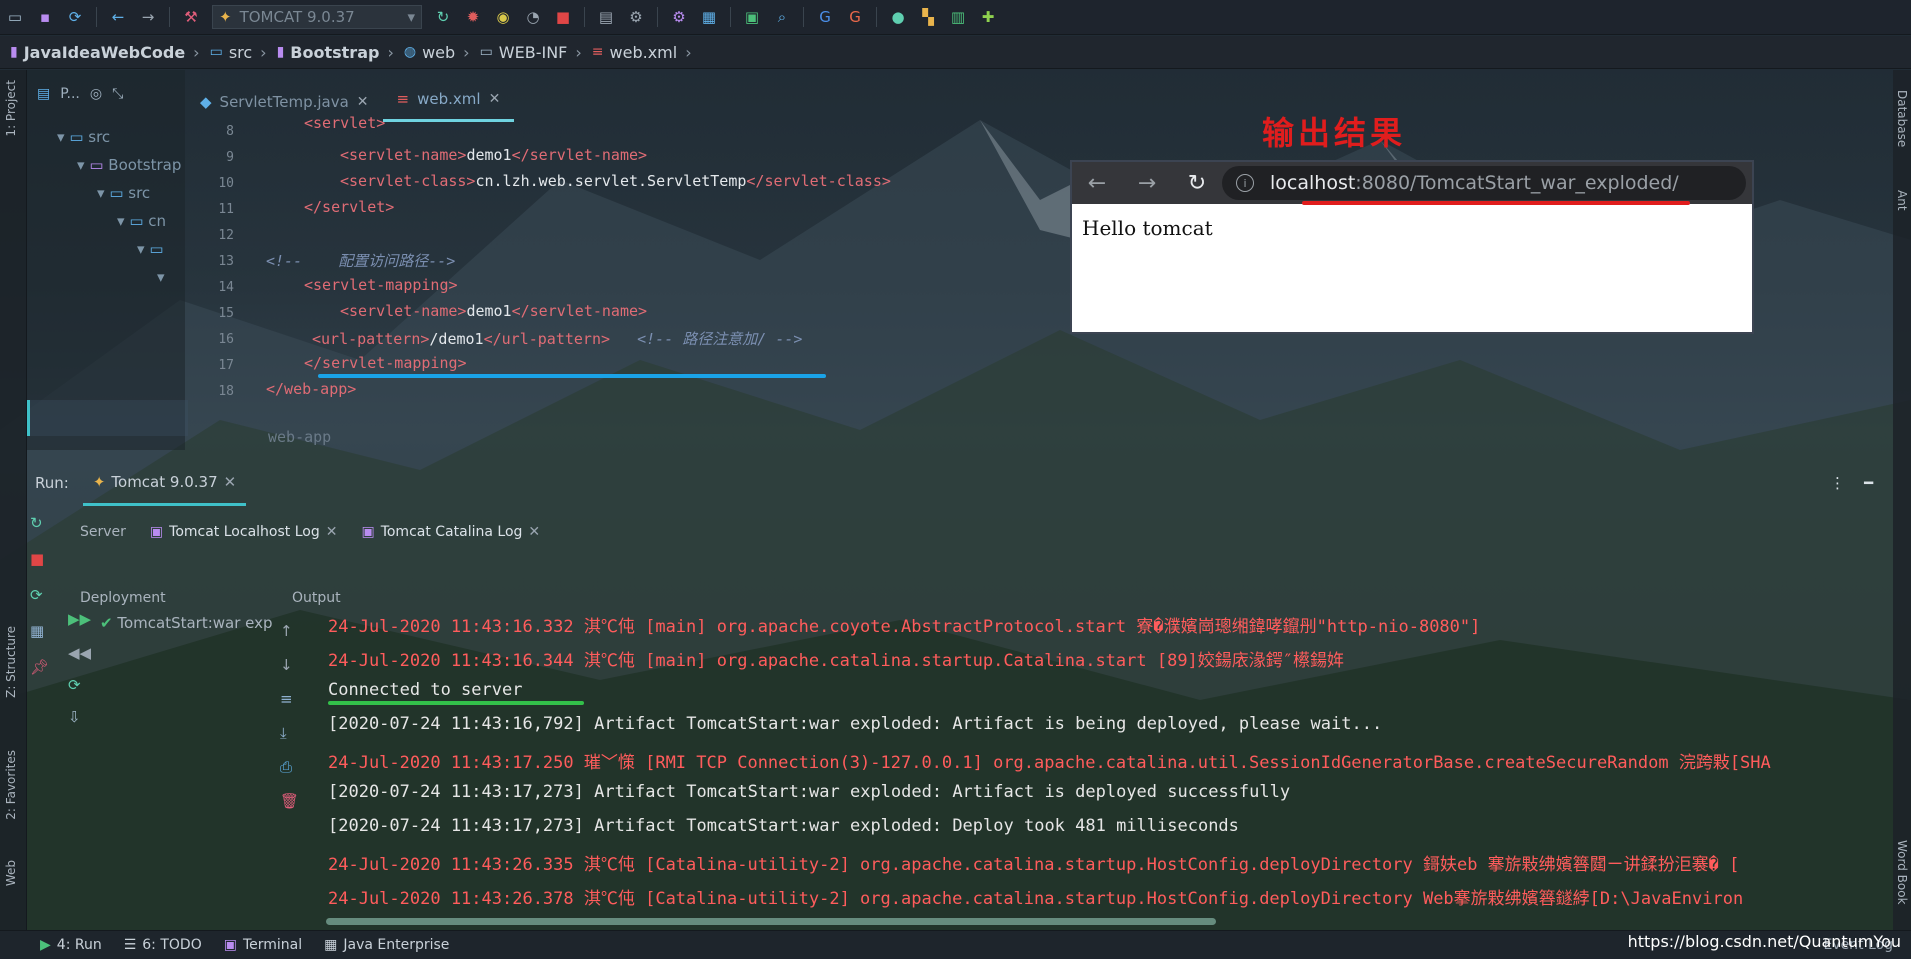  I want to click on tree-item: ▾, so click(161, 277).